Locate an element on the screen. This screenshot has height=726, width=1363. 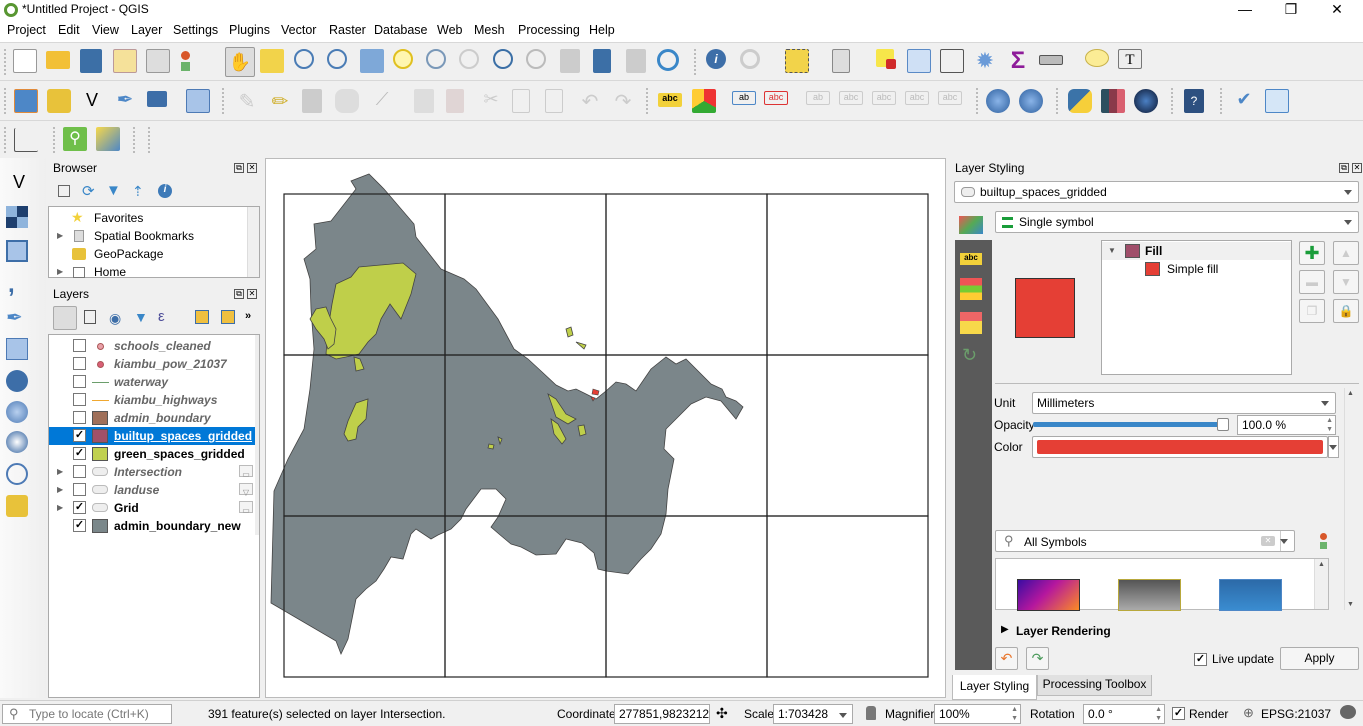
change-label-icon: abc is located at coordinates (950, 98).